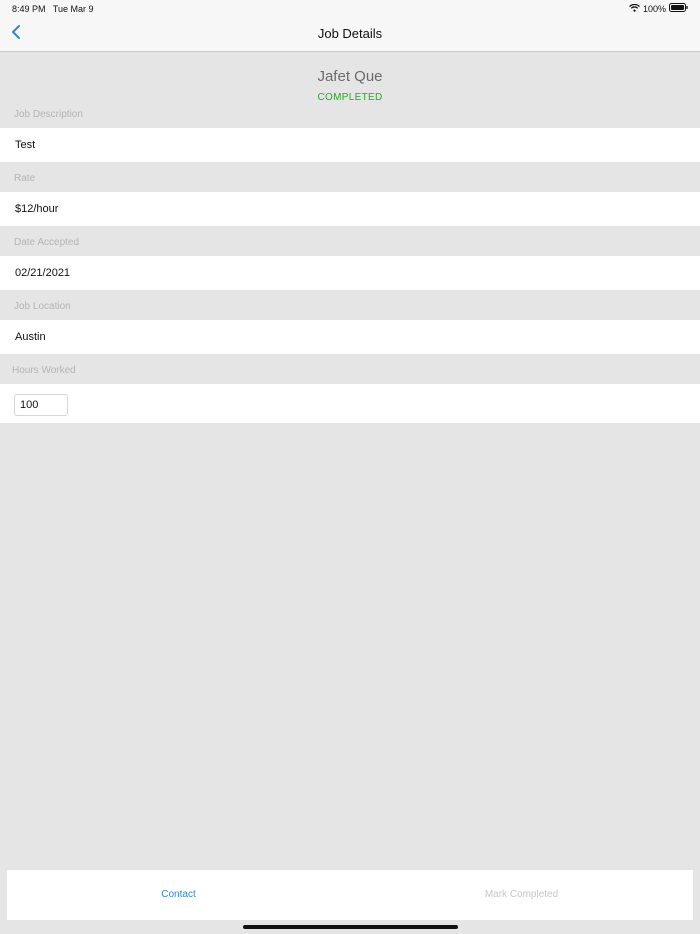 The width and height of the screenshot is (700, 934). What do you see at coordinates (350, 337) in the screenshot?
I see `job-location-row: Austin` at bounding box center [350, 337].